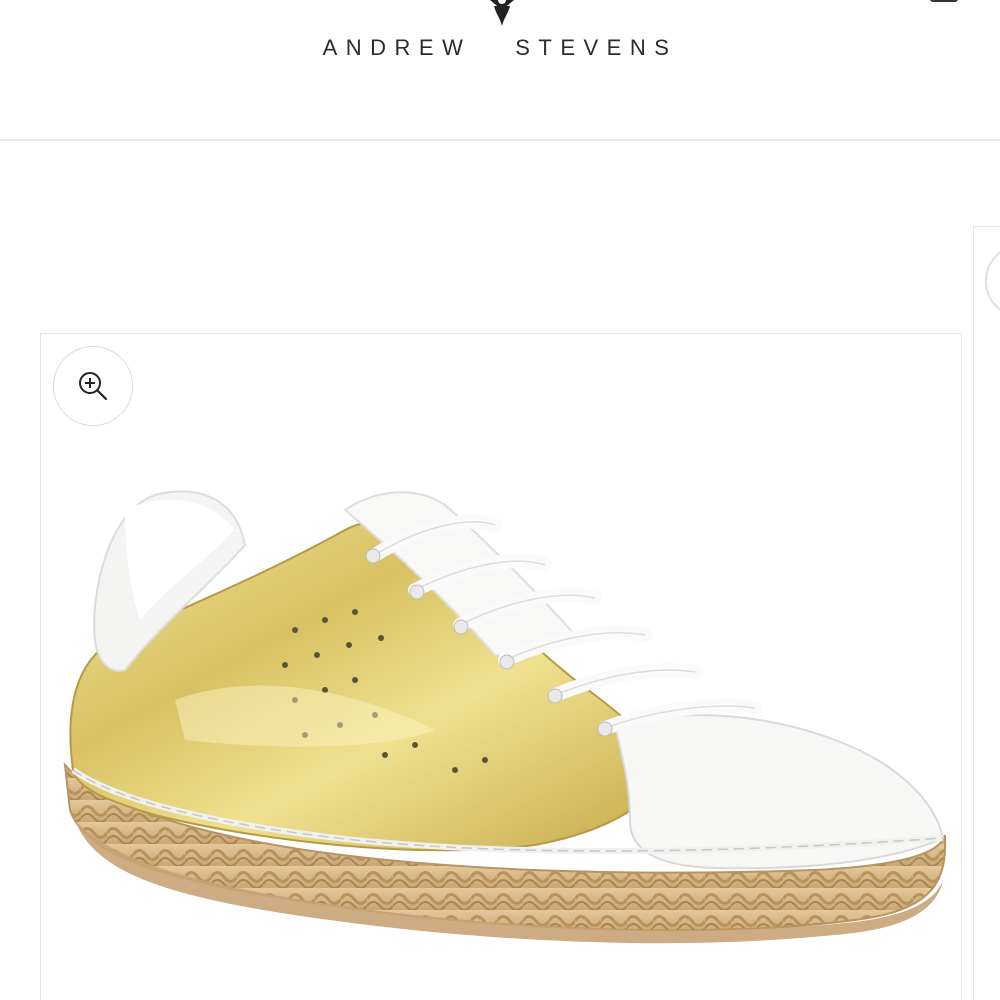 This screenshot has height=1000, width=1000. Describe the element at coordinates (986, 613) in the screenshot. I see `next-product-card` at that location.